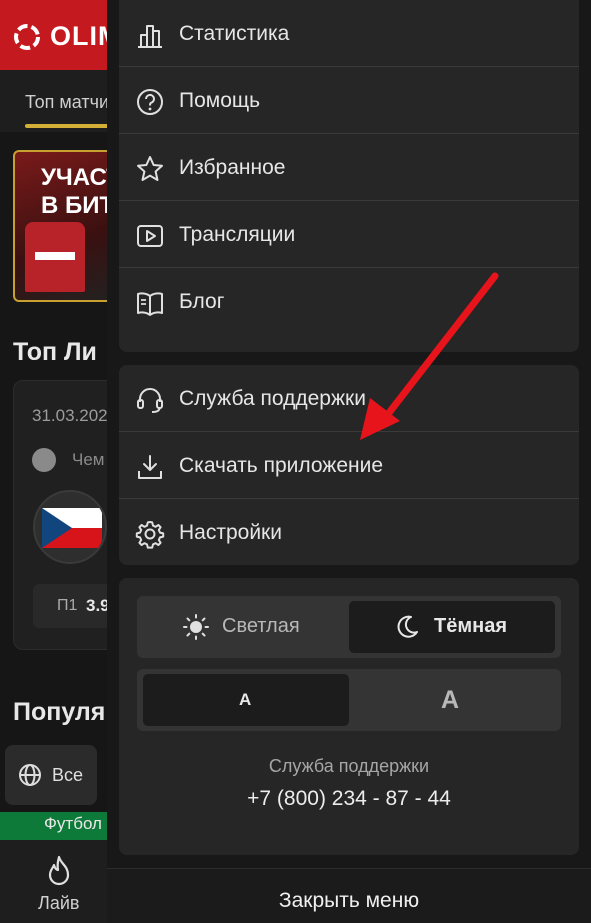  What do you see at coordinates (67, 605) in the screenshot?
I see `odd-label: П1` at bounding box center [67, 605].